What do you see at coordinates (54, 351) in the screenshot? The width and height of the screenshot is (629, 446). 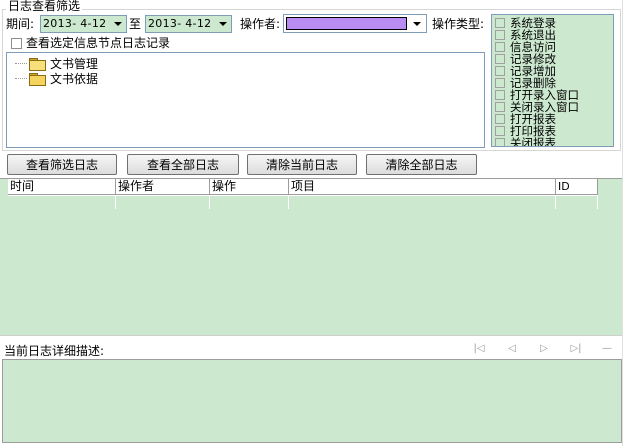 I see `detail-label: 当前日志详细描述:` at bounding box center [54, 351].